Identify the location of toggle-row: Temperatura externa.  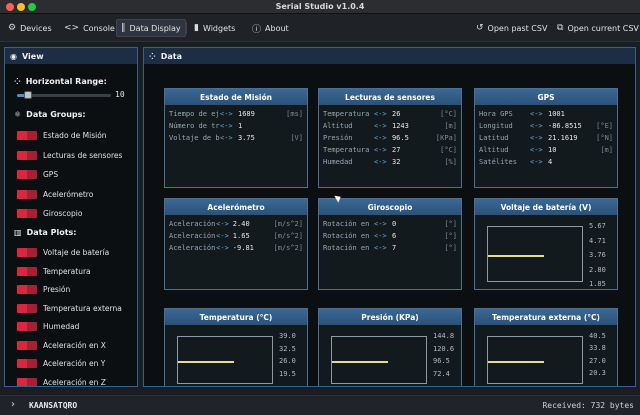
(69, 308).